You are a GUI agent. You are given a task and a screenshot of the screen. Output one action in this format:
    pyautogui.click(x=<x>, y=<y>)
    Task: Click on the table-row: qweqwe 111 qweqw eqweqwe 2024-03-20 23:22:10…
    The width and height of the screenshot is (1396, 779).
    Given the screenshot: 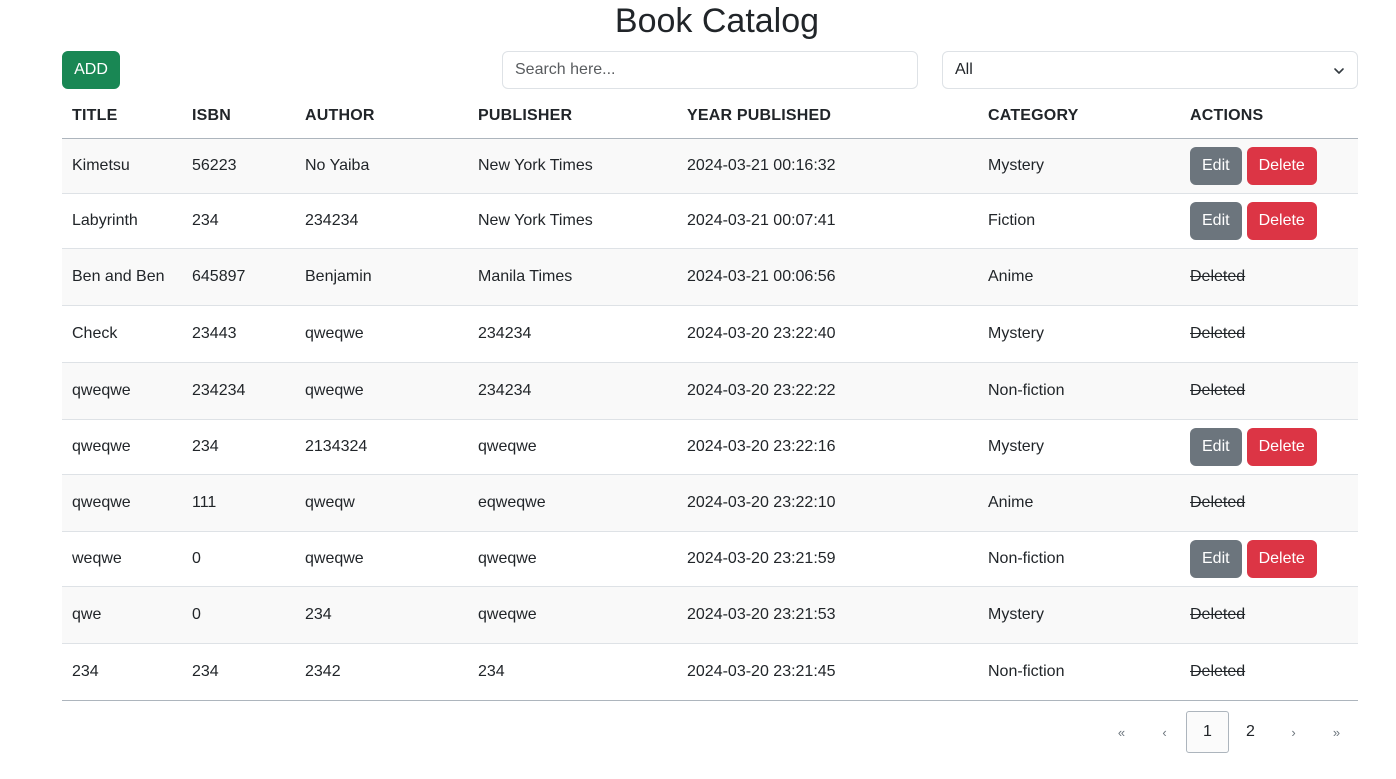 What is the action you would take?
    pyautogui.click(x=710, y=503)
    